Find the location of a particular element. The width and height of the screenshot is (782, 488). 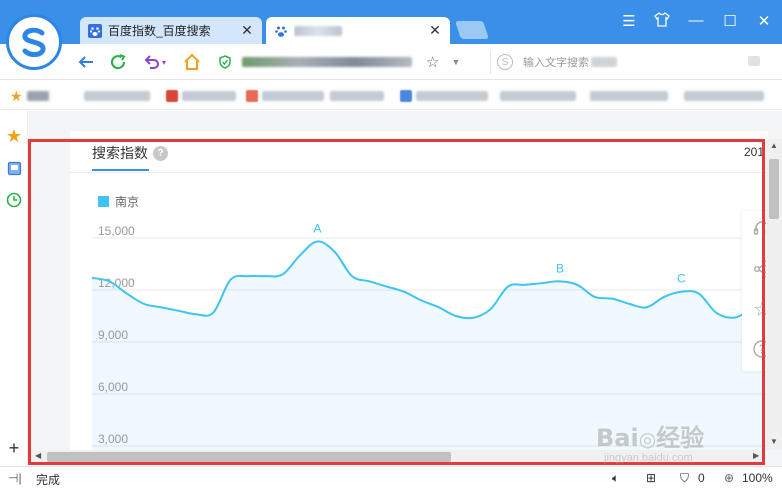

refresh-icon is located at coordinates (118, 62).